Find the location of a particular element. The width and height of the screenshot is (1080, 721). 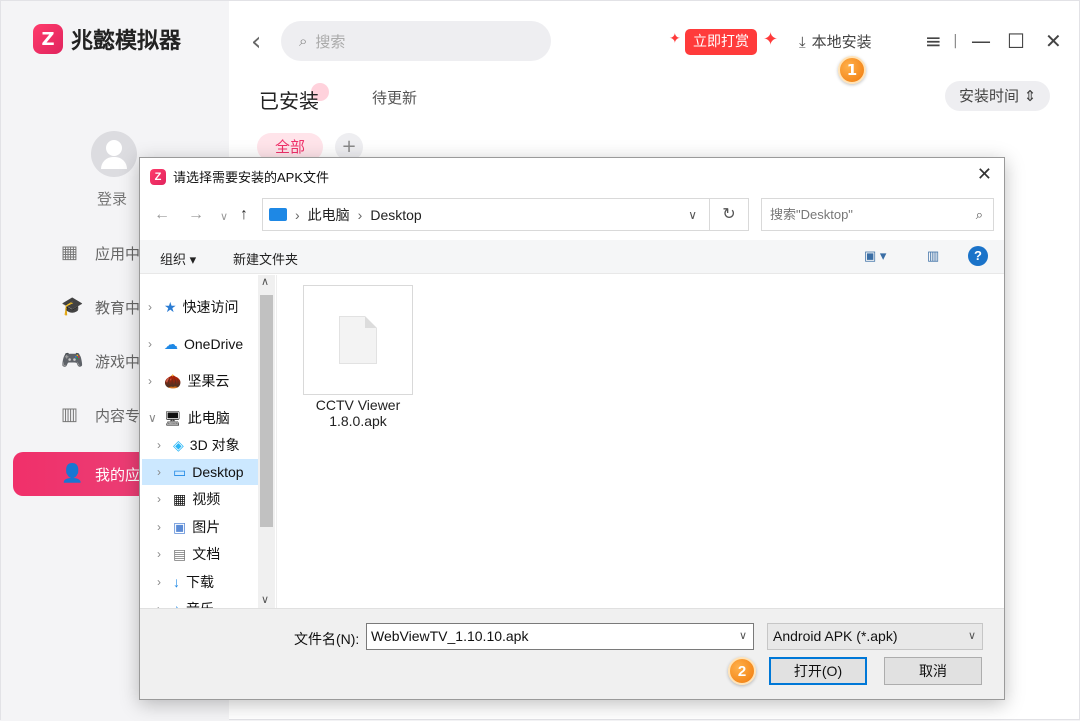

tree-label: 文档 is located at coordinates (206, 554).